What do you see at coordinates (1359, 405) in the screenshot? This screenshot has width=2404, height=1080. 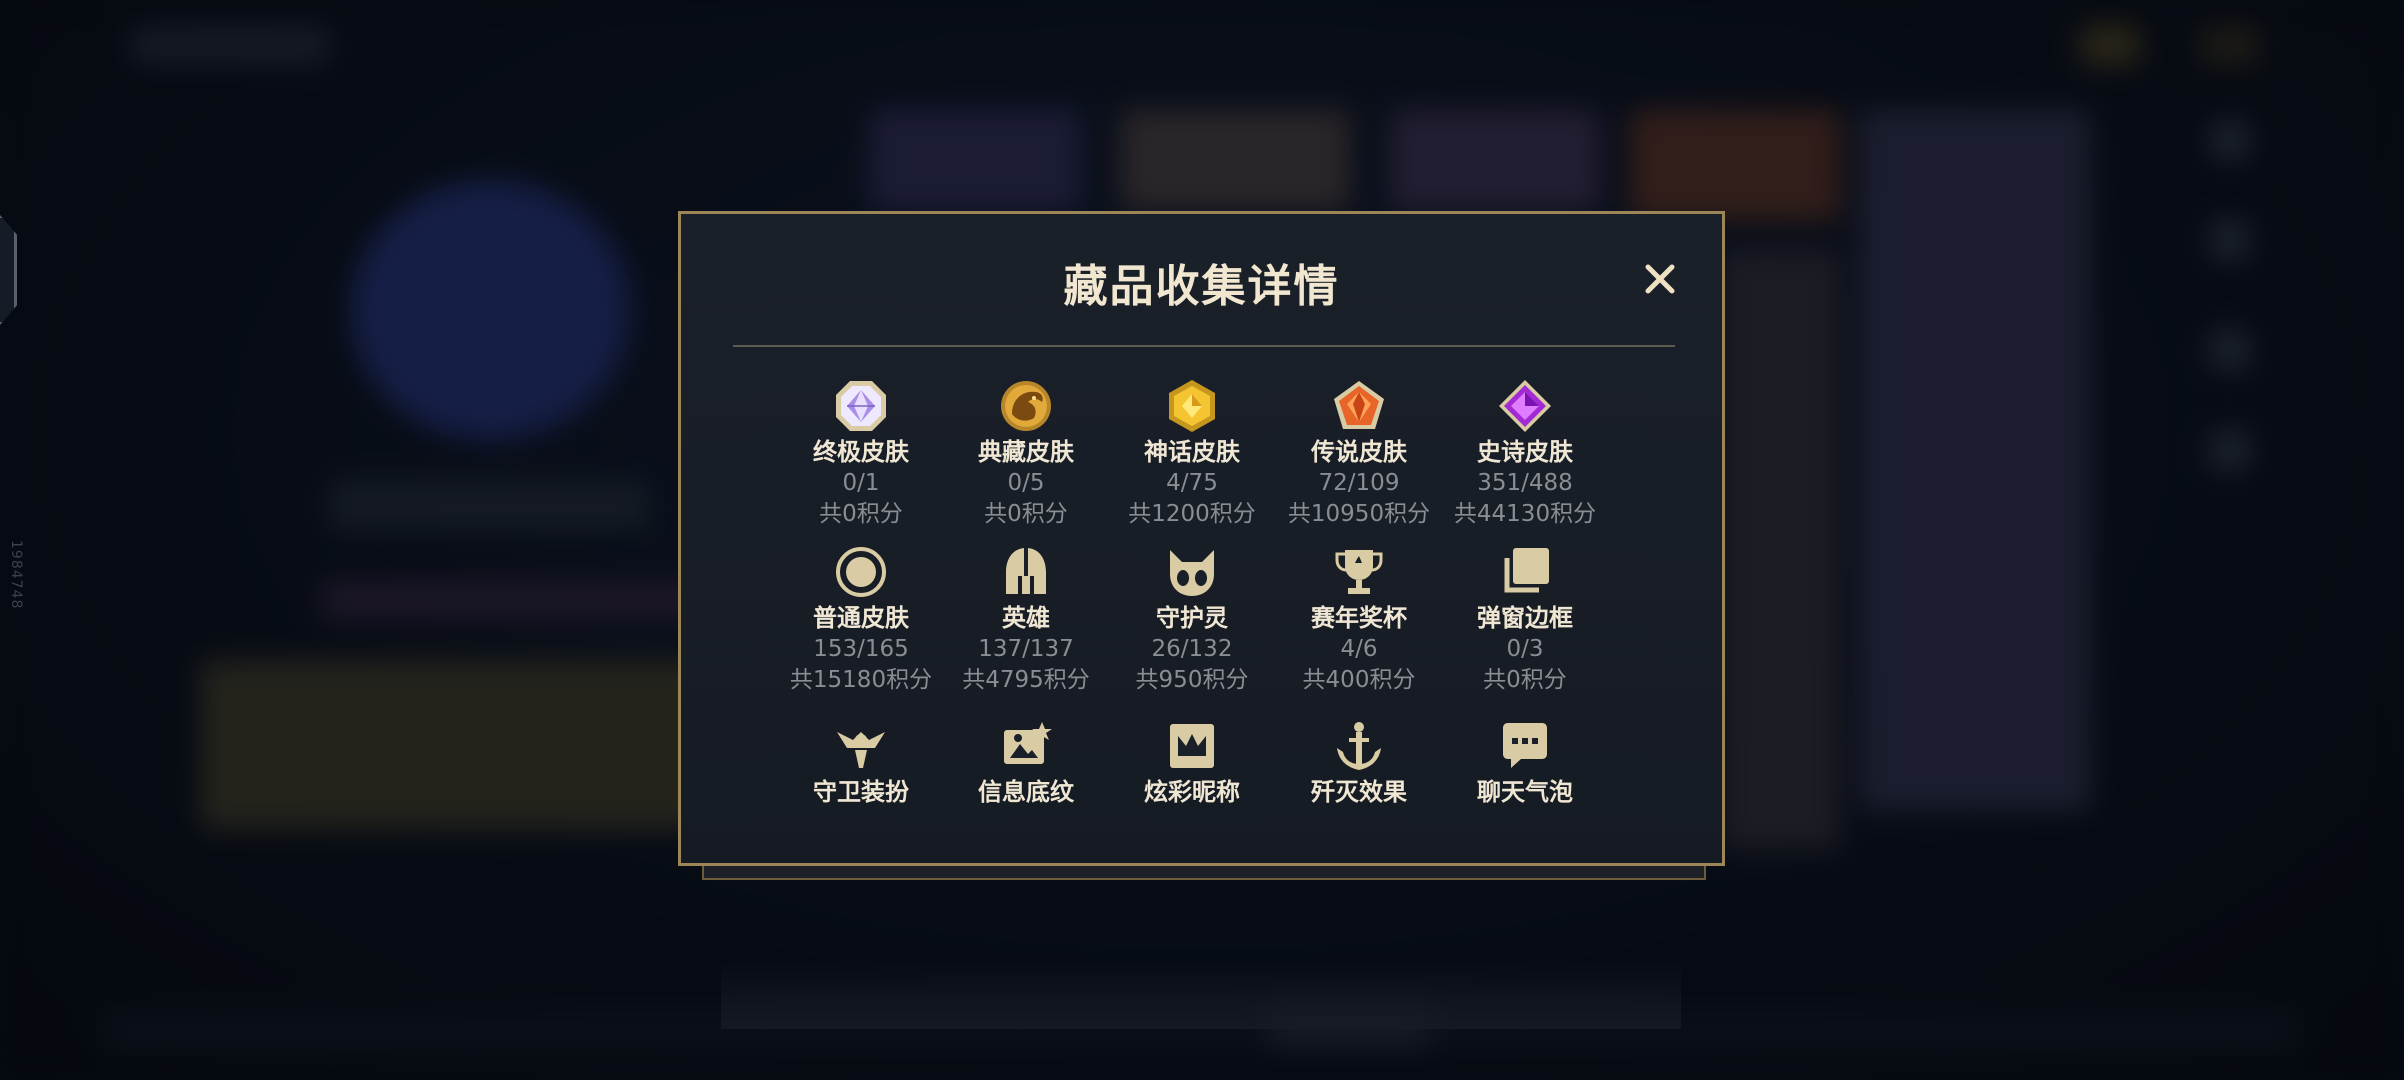 I see `orange-pentagon-gem-icon` at bounding box center [1359, 405].